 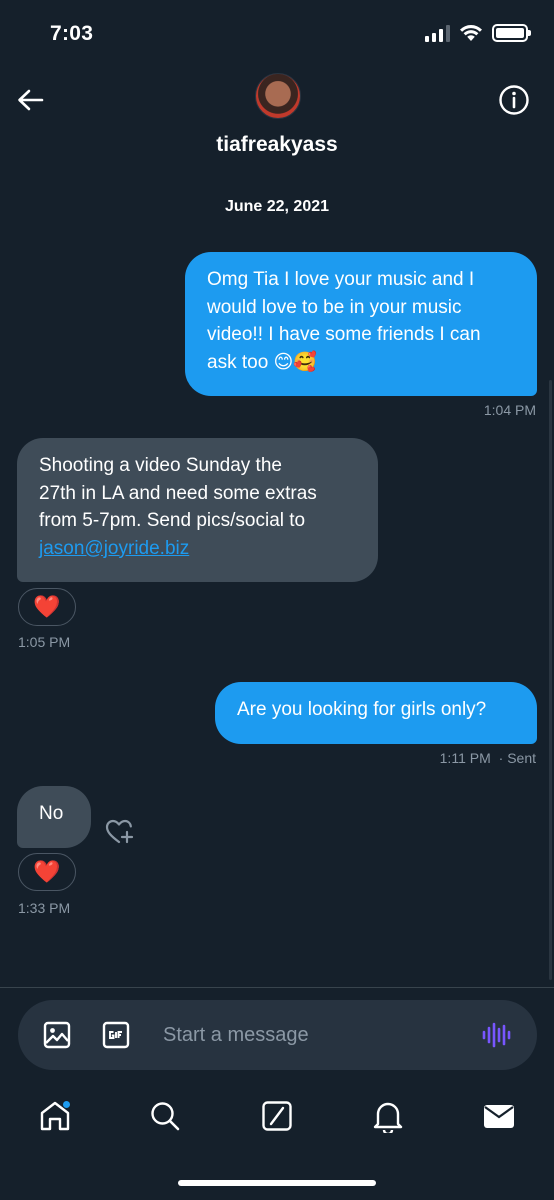 I want to click on wifi-icon, so click(x=471, y=33).